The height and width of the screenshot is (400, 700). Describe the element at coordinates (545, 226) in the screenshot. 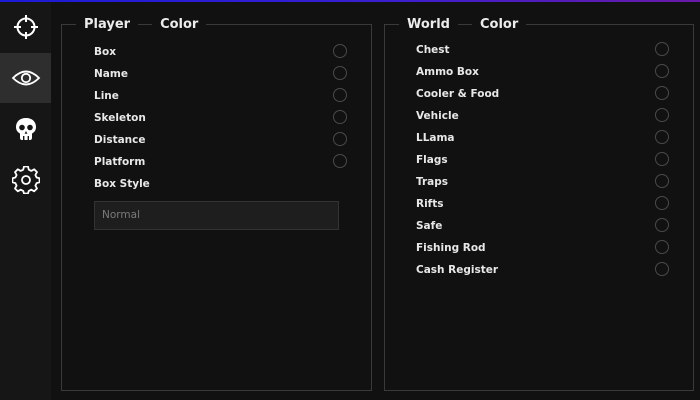

I see `world-option-safe: Safe` at that location.